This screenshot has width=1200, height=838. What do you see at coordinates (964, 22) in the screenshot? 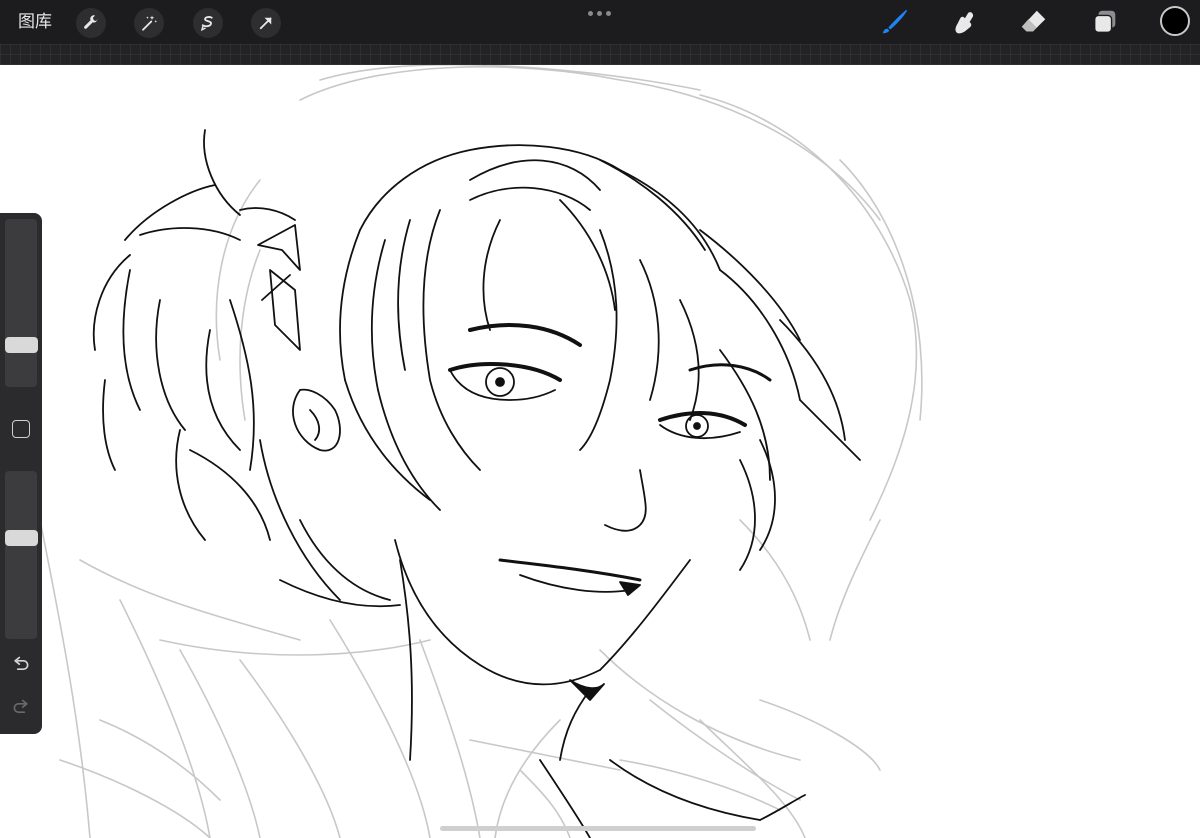
I see `smudge-icon` at bounding box center [964, 22].